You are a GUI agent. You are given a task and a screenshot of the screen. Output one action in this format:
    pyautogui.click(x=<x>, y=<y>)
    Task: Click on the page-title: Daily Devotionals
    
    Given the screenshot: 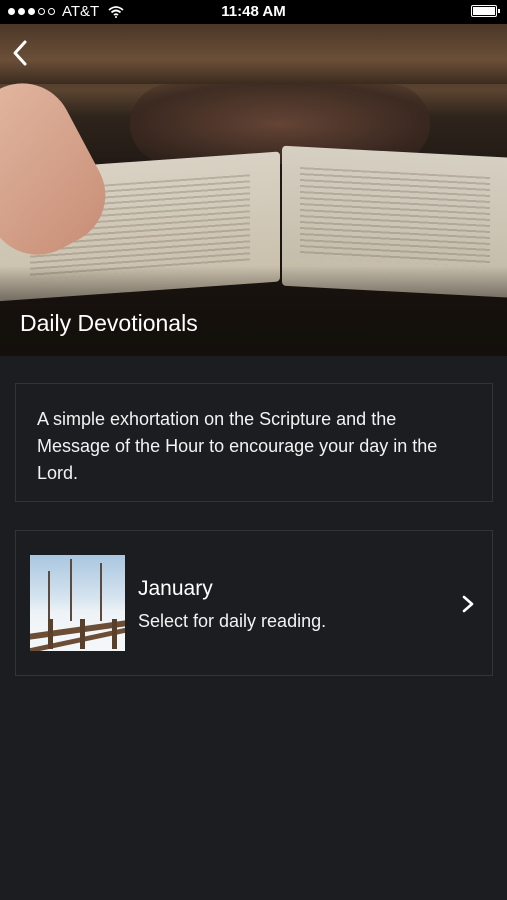 What is the action you would take?
    pyautogui.click(x=109, y=323)
    